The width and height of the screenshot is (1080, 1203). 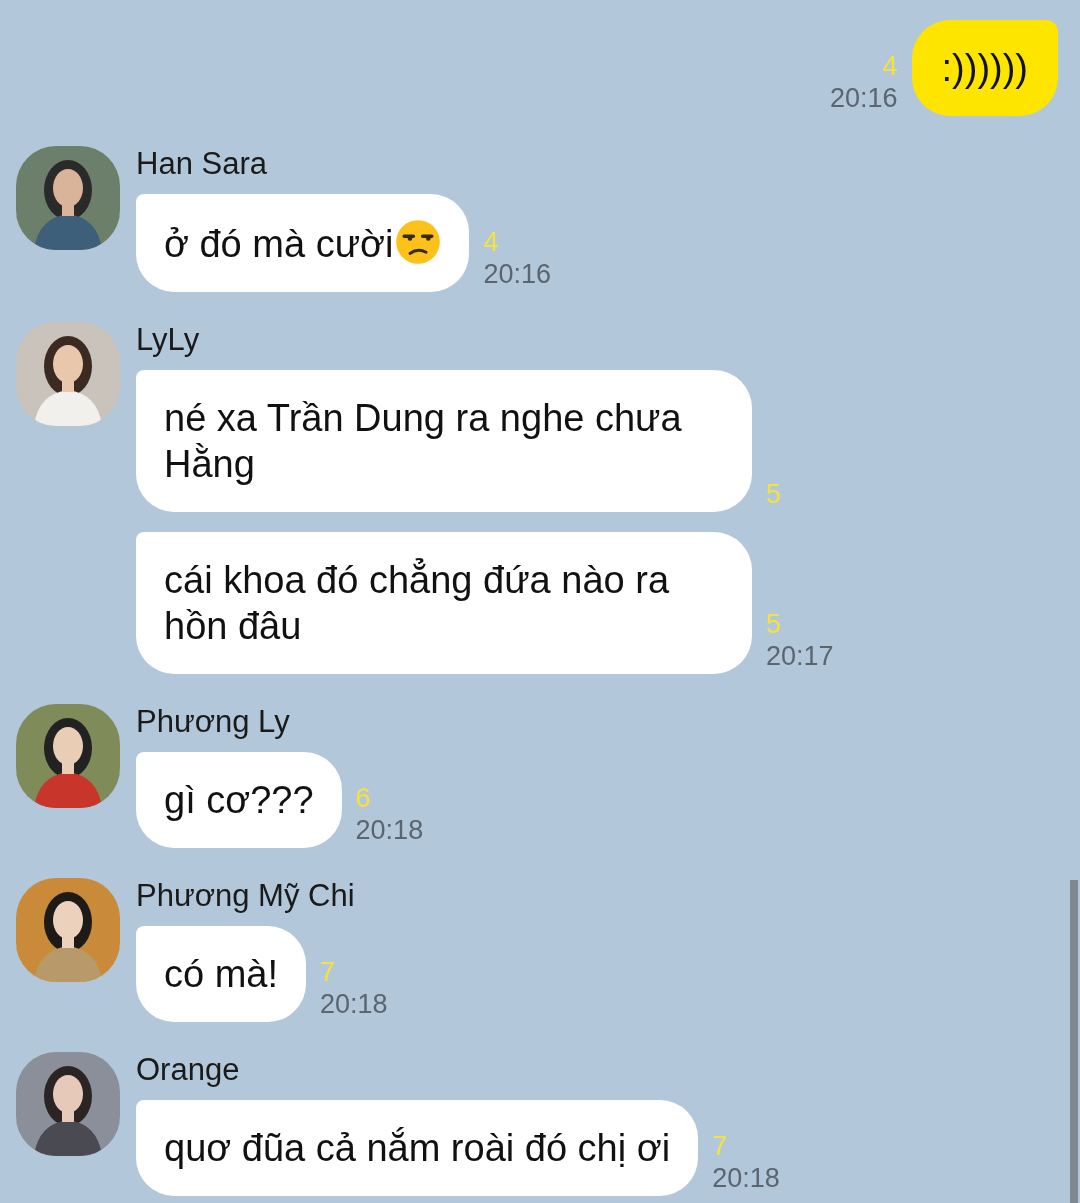 I want to click on message-bubble: có mà!, so click(x=221, y=974).